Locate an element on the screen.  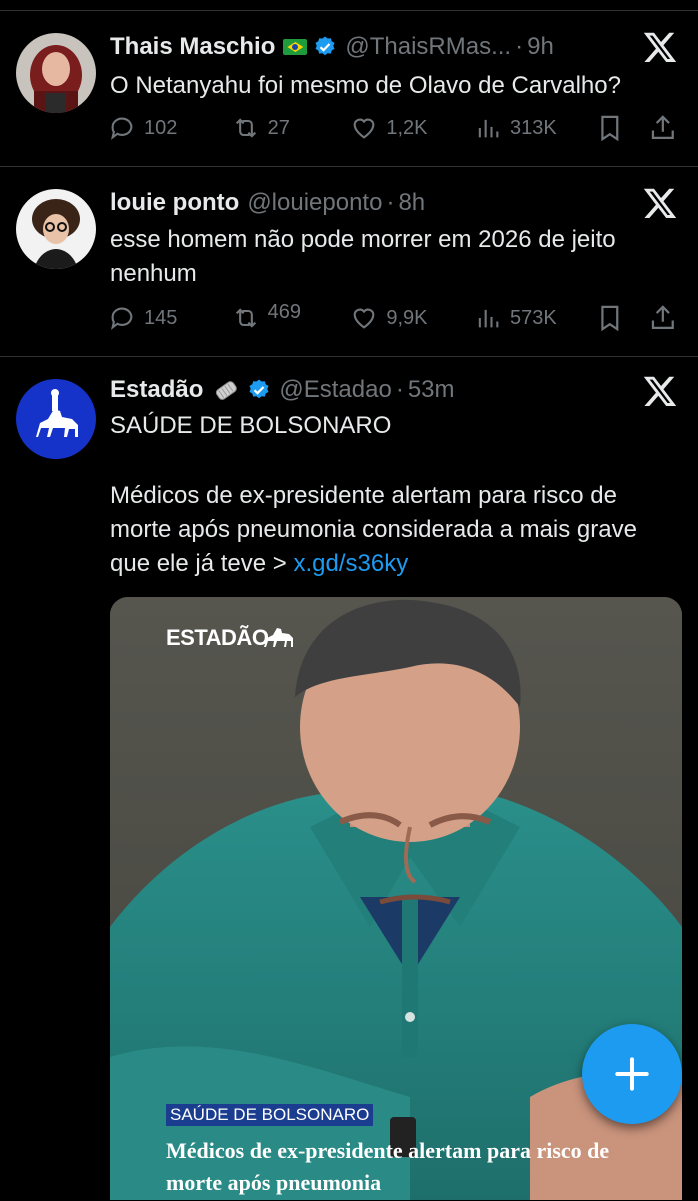
like-button: 1,2K is located at coordinates (412, 128).